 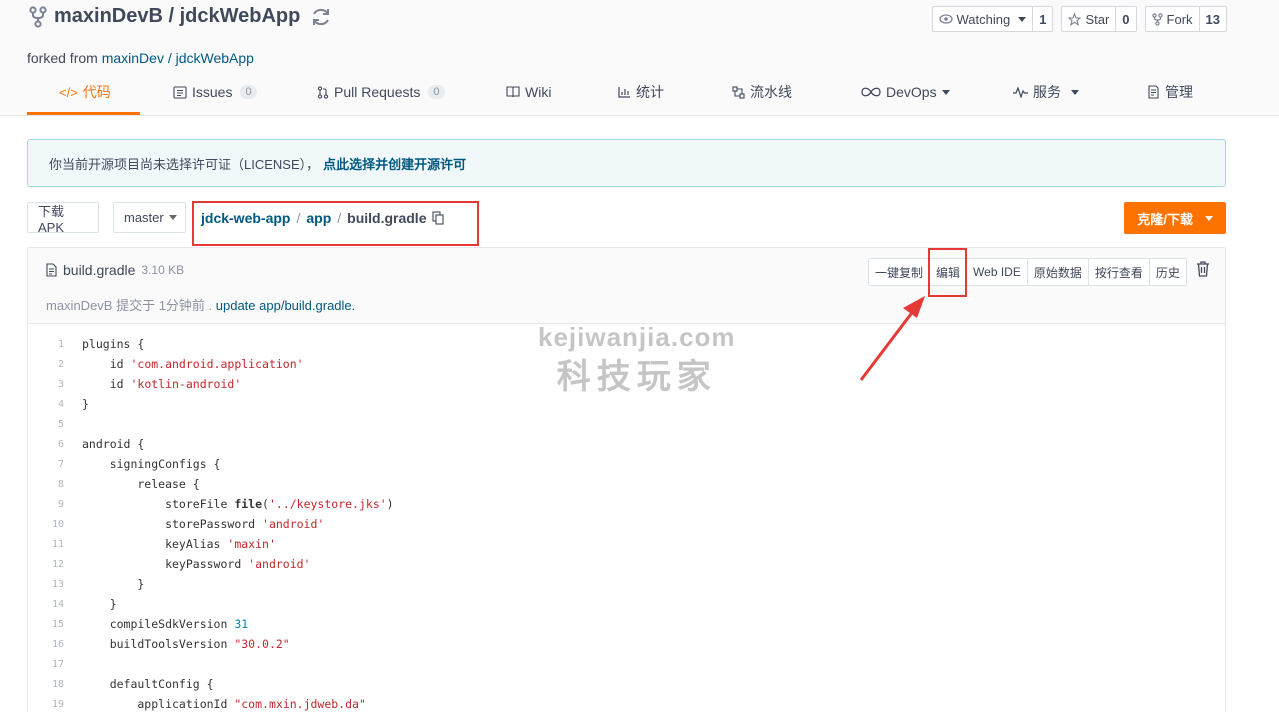 I want to click on watch-count: 1, so click(x=1042, y=19).